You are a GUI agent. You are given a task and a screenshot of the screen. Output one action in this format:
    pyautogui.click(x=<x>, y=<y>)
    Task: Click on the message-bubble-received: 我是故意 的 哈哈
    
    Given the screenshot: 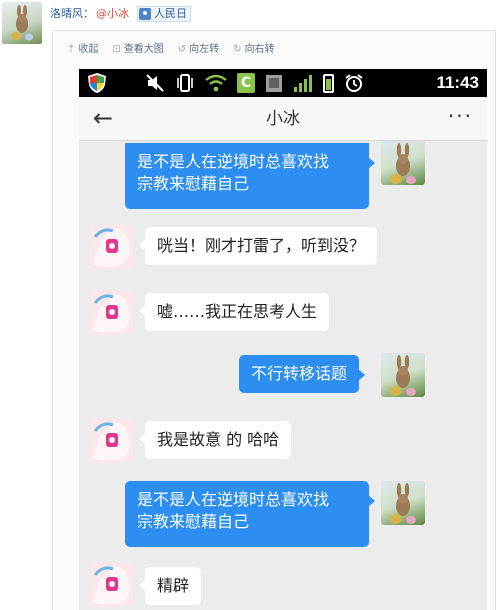 What is the action you would take?
    pyautogui.click(x=215, y=440)
    